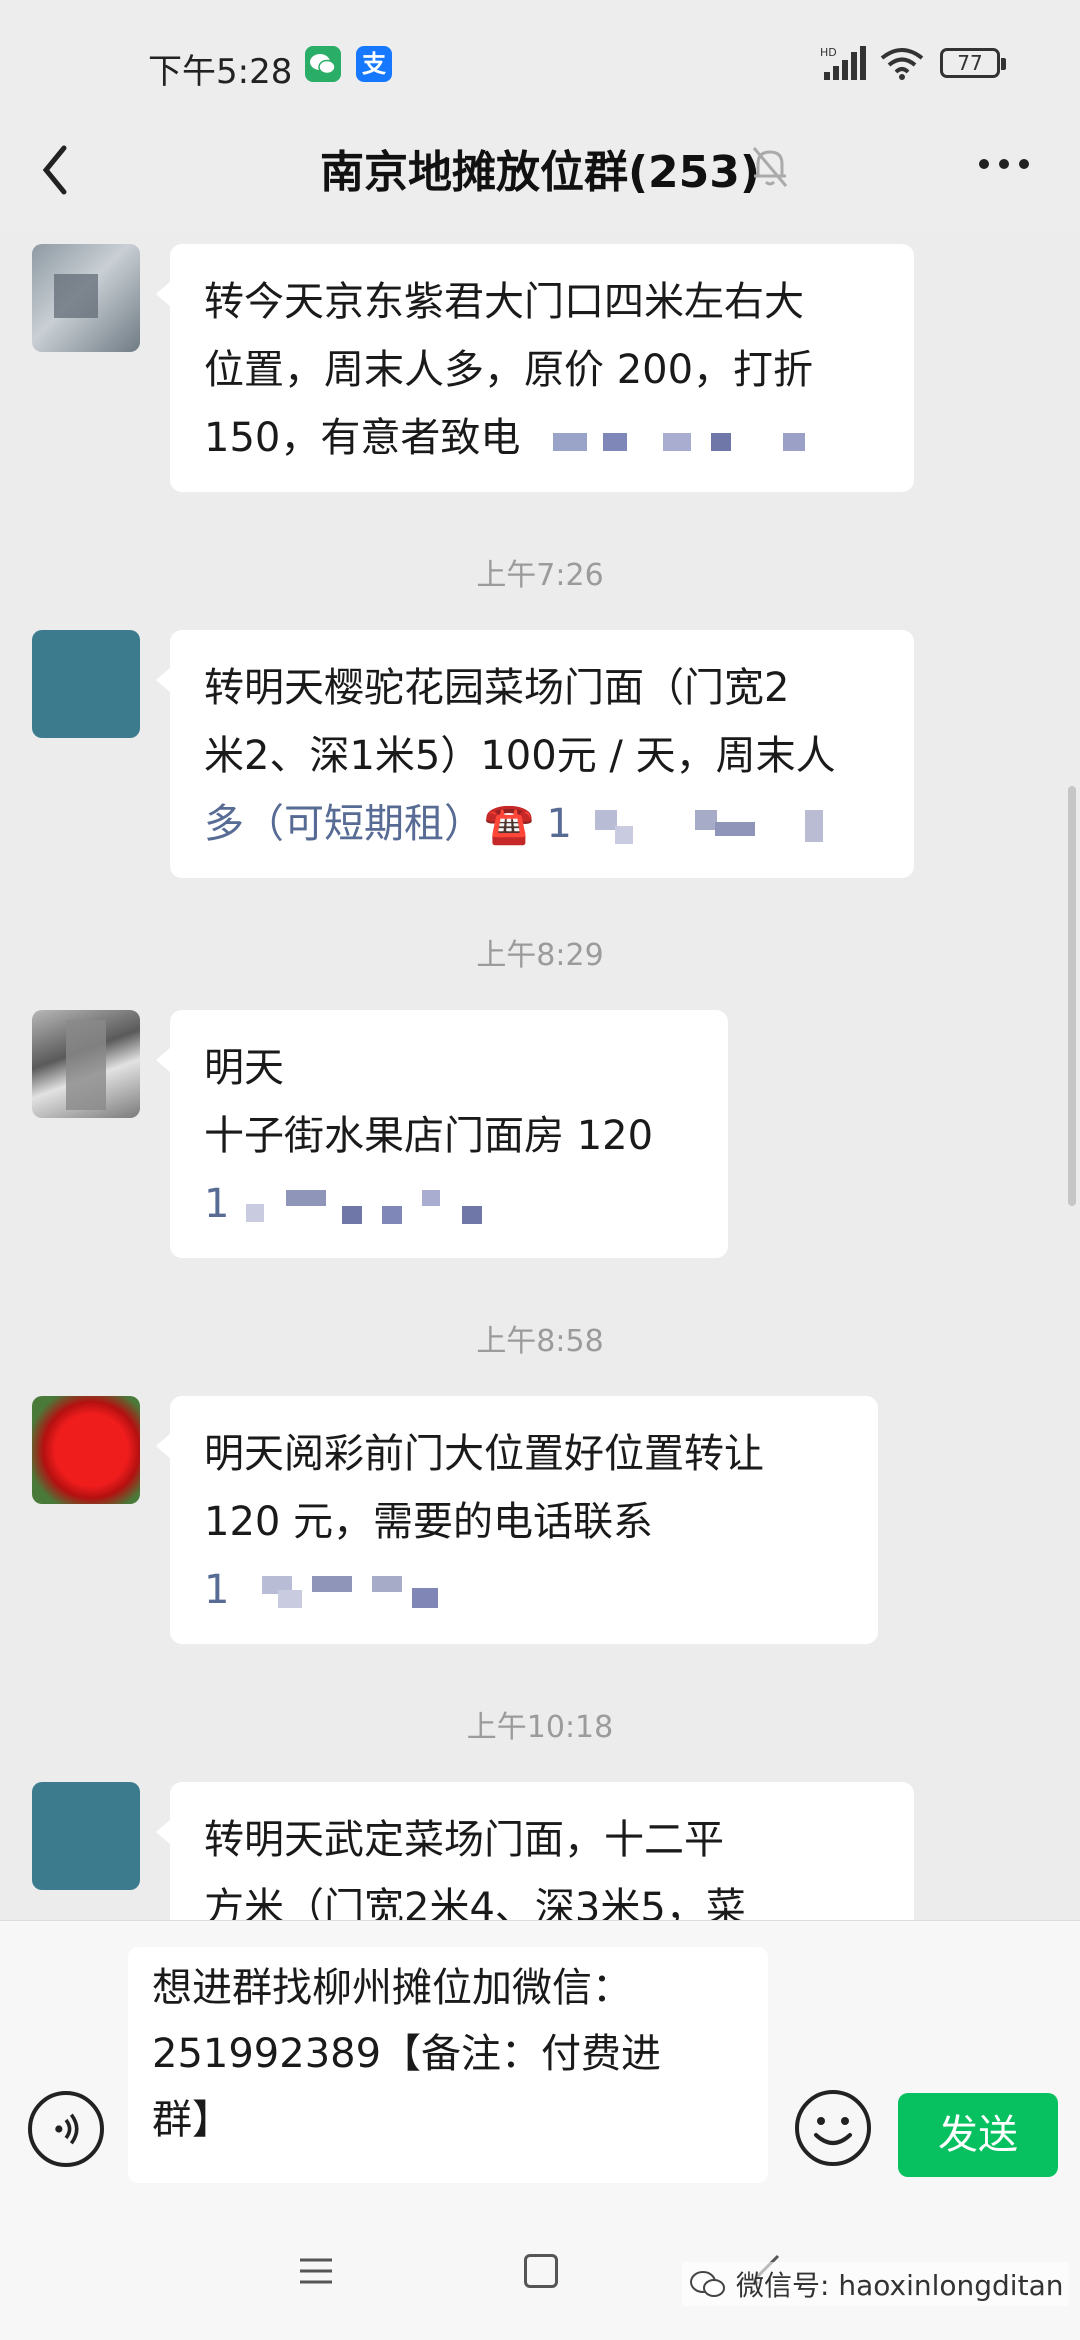 This screenshot has width=1080, height=2340. I want to click on voice-input-icon, so click(66, 2129).